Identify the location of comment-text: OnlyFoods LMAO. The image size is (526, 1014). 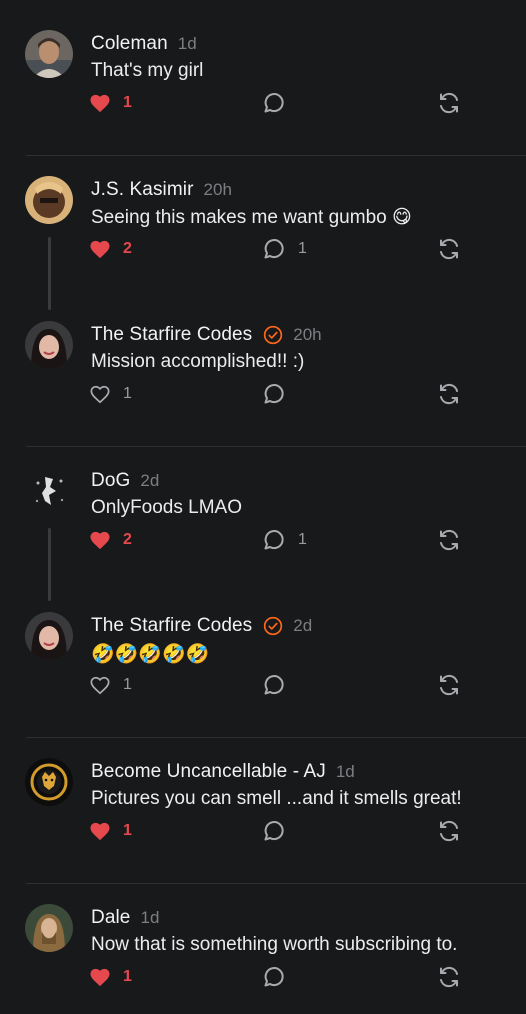
(166, 507).